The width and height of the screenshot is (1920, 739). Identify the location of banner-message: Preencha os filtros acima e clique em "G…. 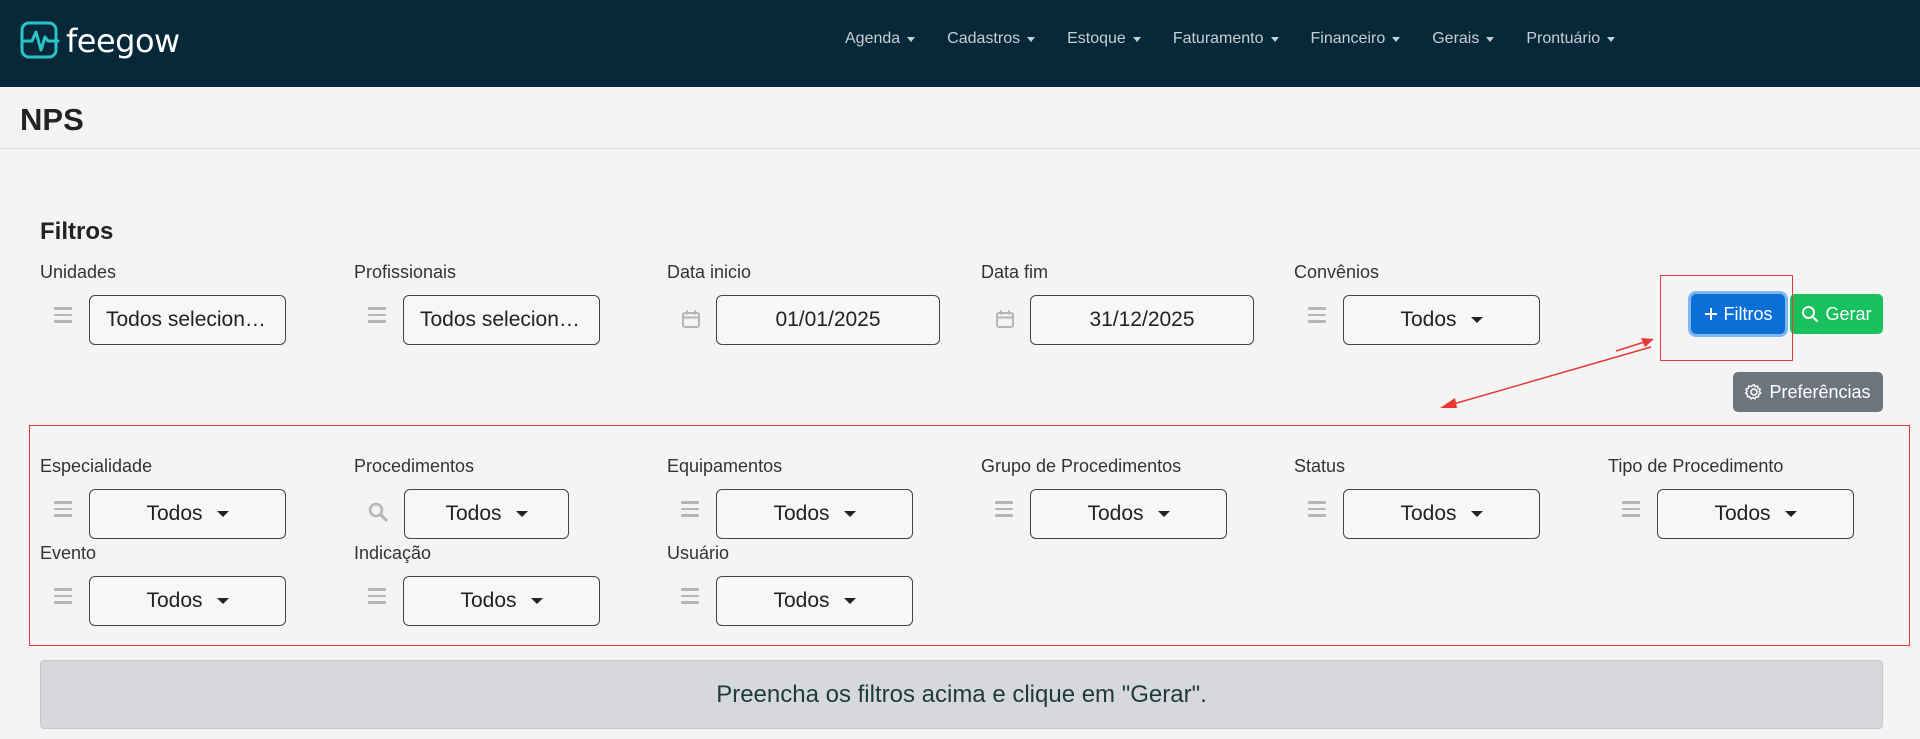
(961, 694).